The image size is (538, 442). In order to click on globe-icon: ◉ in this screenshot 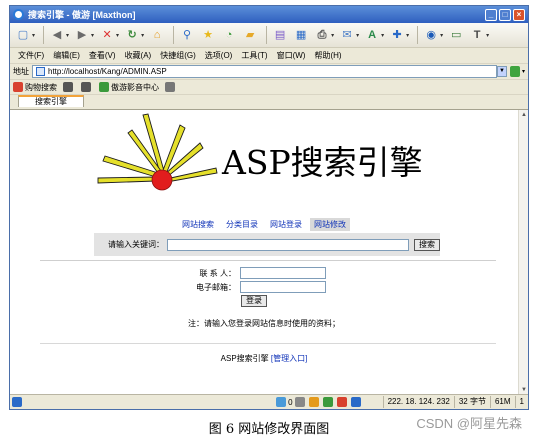, I will do `click(431, 35)`.